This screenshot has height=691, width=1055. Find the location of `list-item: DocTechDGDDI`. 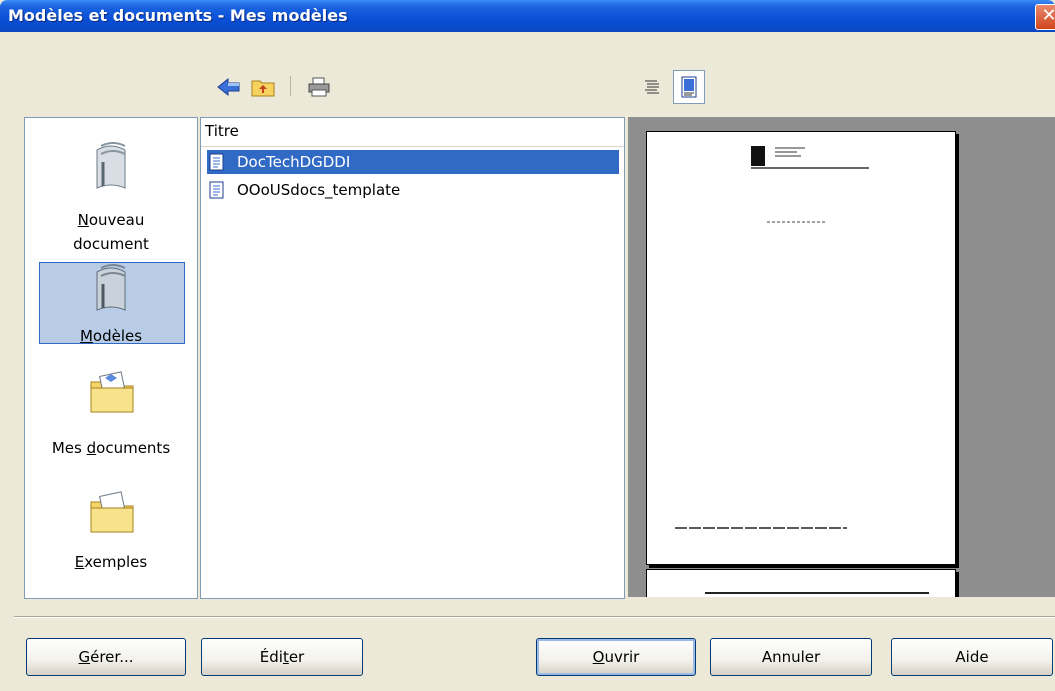

list-item: DocTechDGDDI is located at coordinates (413, 162).